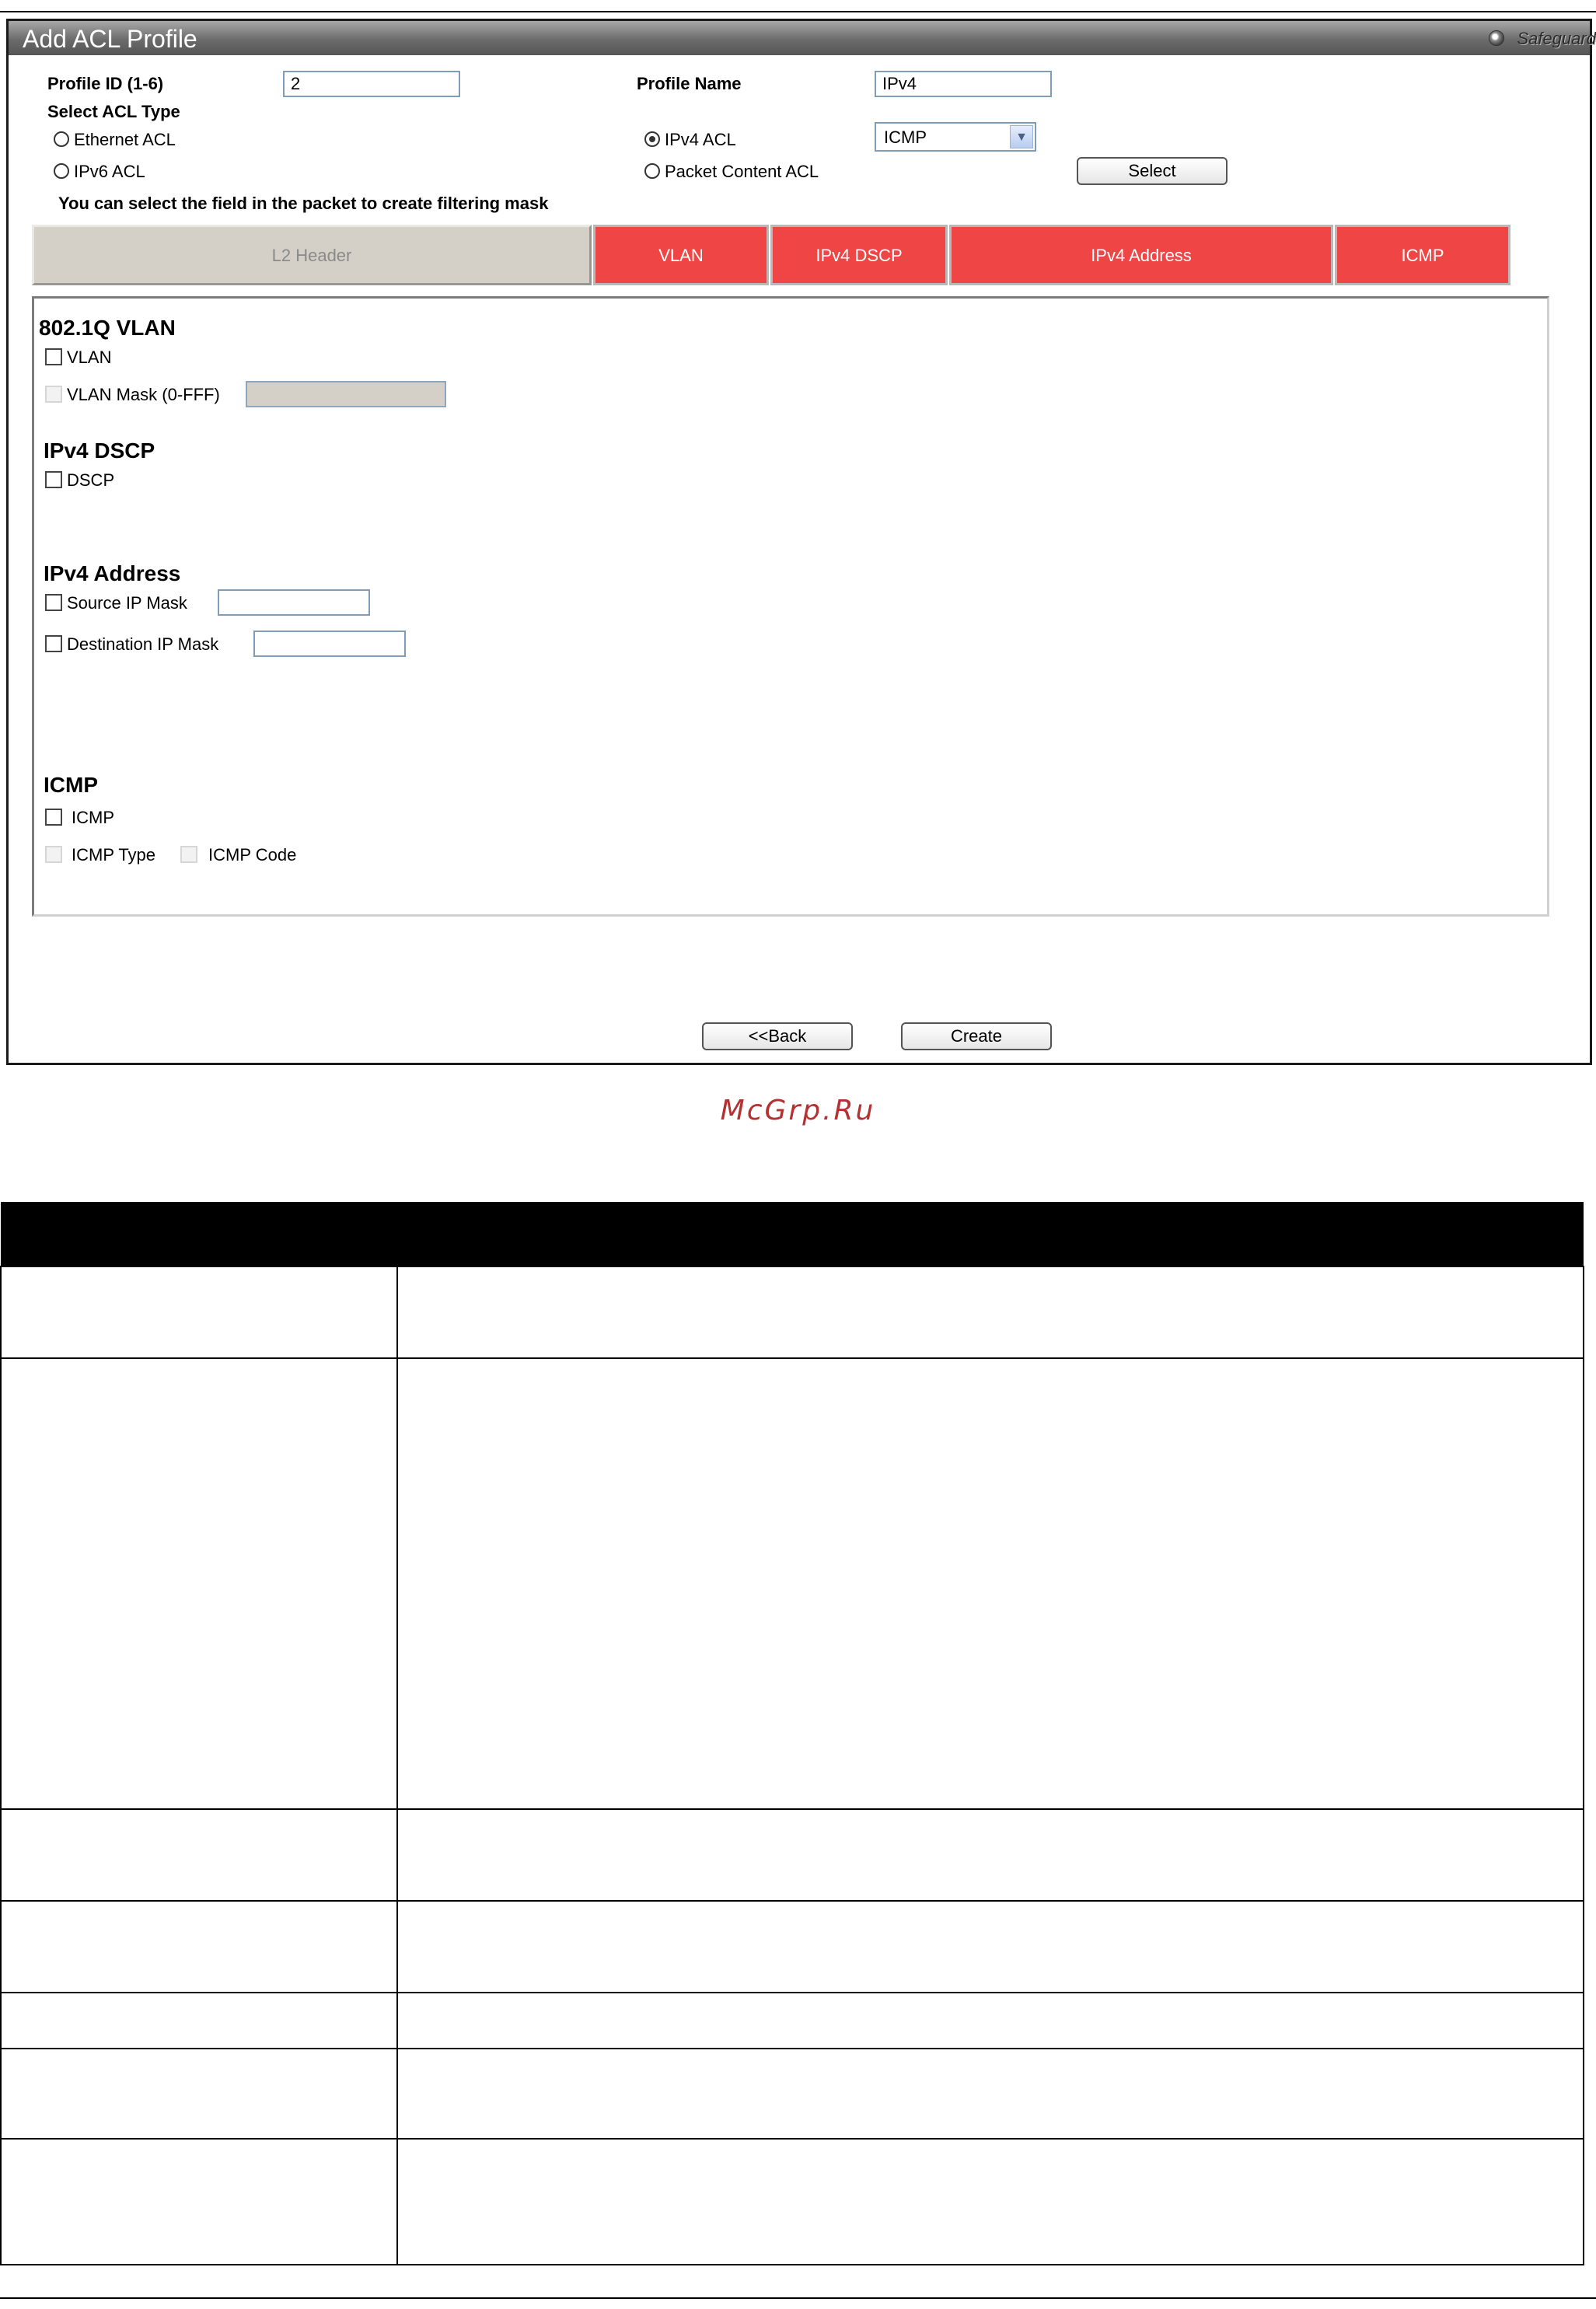  What do you see at coordinates (110, 172) in the screenshot?
I see `ipv6-acl-label: IPv6 ACL` at bounding box center [110, 172].